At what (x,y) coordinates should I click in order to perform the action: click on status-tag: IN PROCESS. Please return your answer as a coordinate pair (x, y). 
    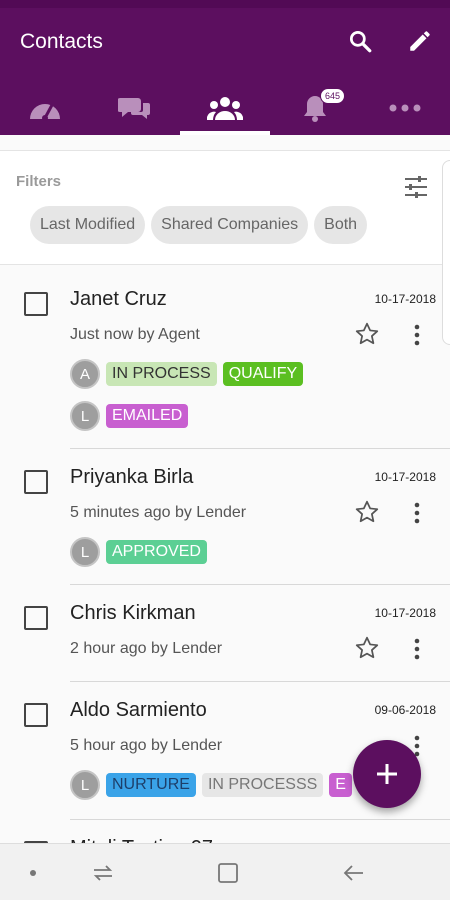
    Looking at the image, I should click on (161, 374).